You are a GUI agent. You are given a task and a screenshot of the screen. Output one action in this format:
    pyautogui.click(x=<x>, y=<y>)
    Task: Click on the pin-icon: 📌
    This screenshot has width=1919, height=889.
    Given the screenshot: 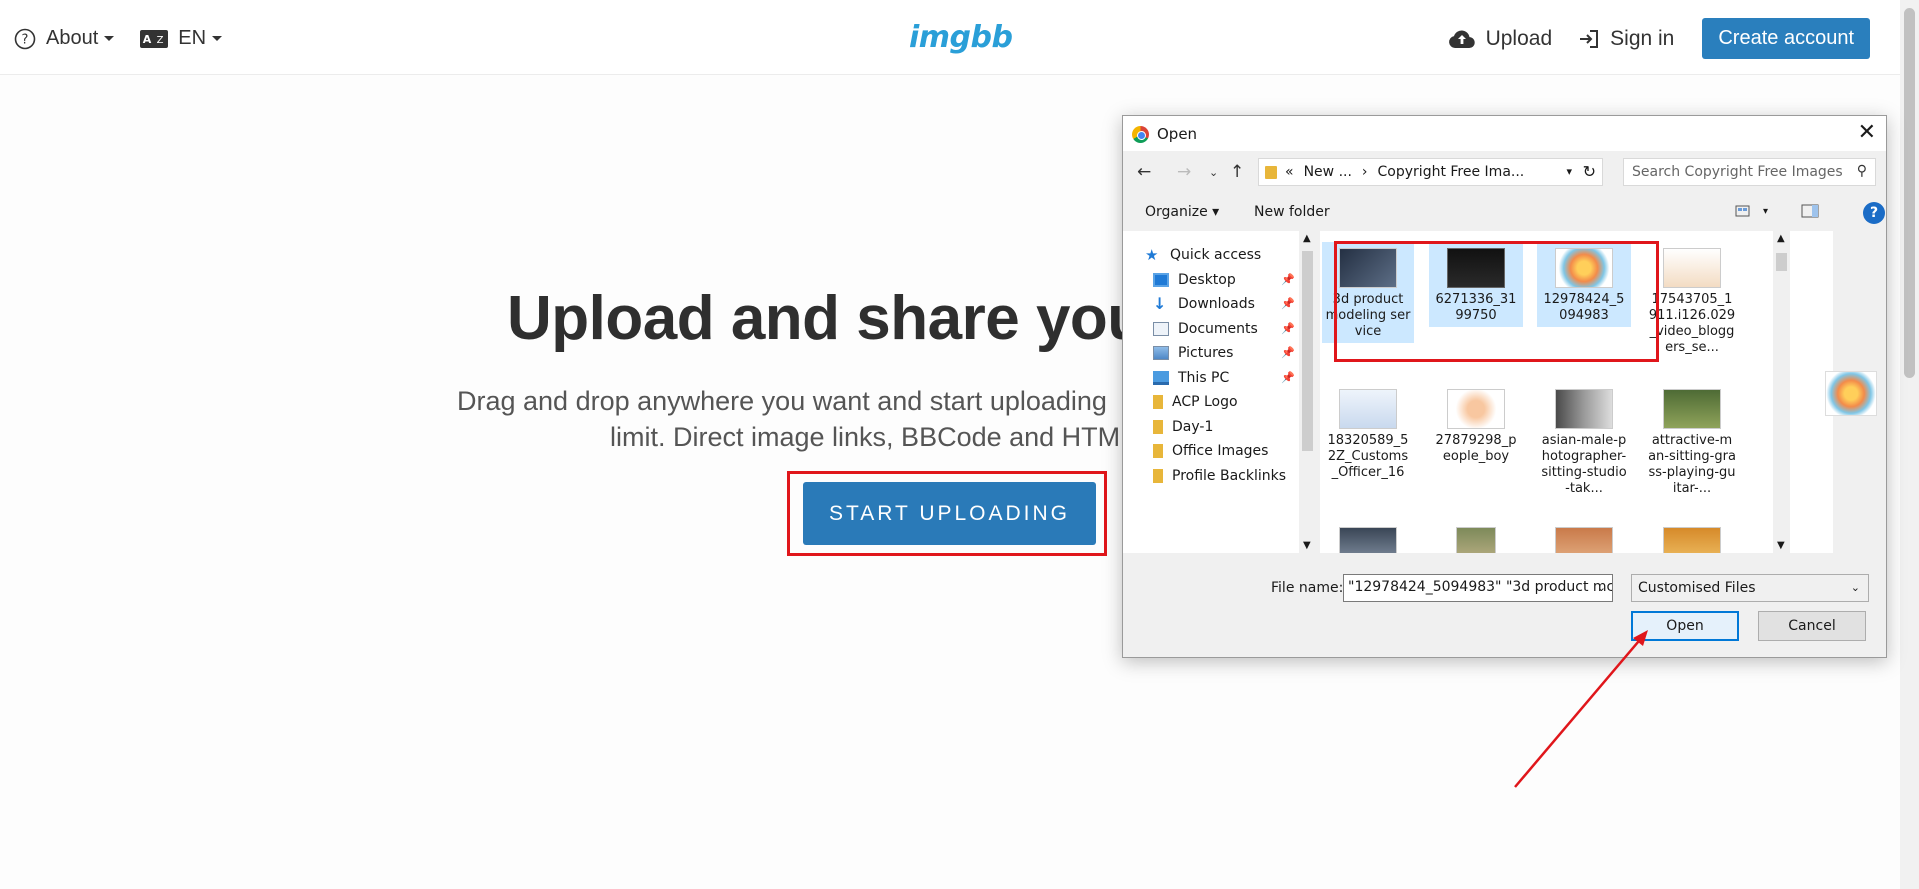 What is the action you would take?
    pyautogui.click(x=1288, y=279)
    